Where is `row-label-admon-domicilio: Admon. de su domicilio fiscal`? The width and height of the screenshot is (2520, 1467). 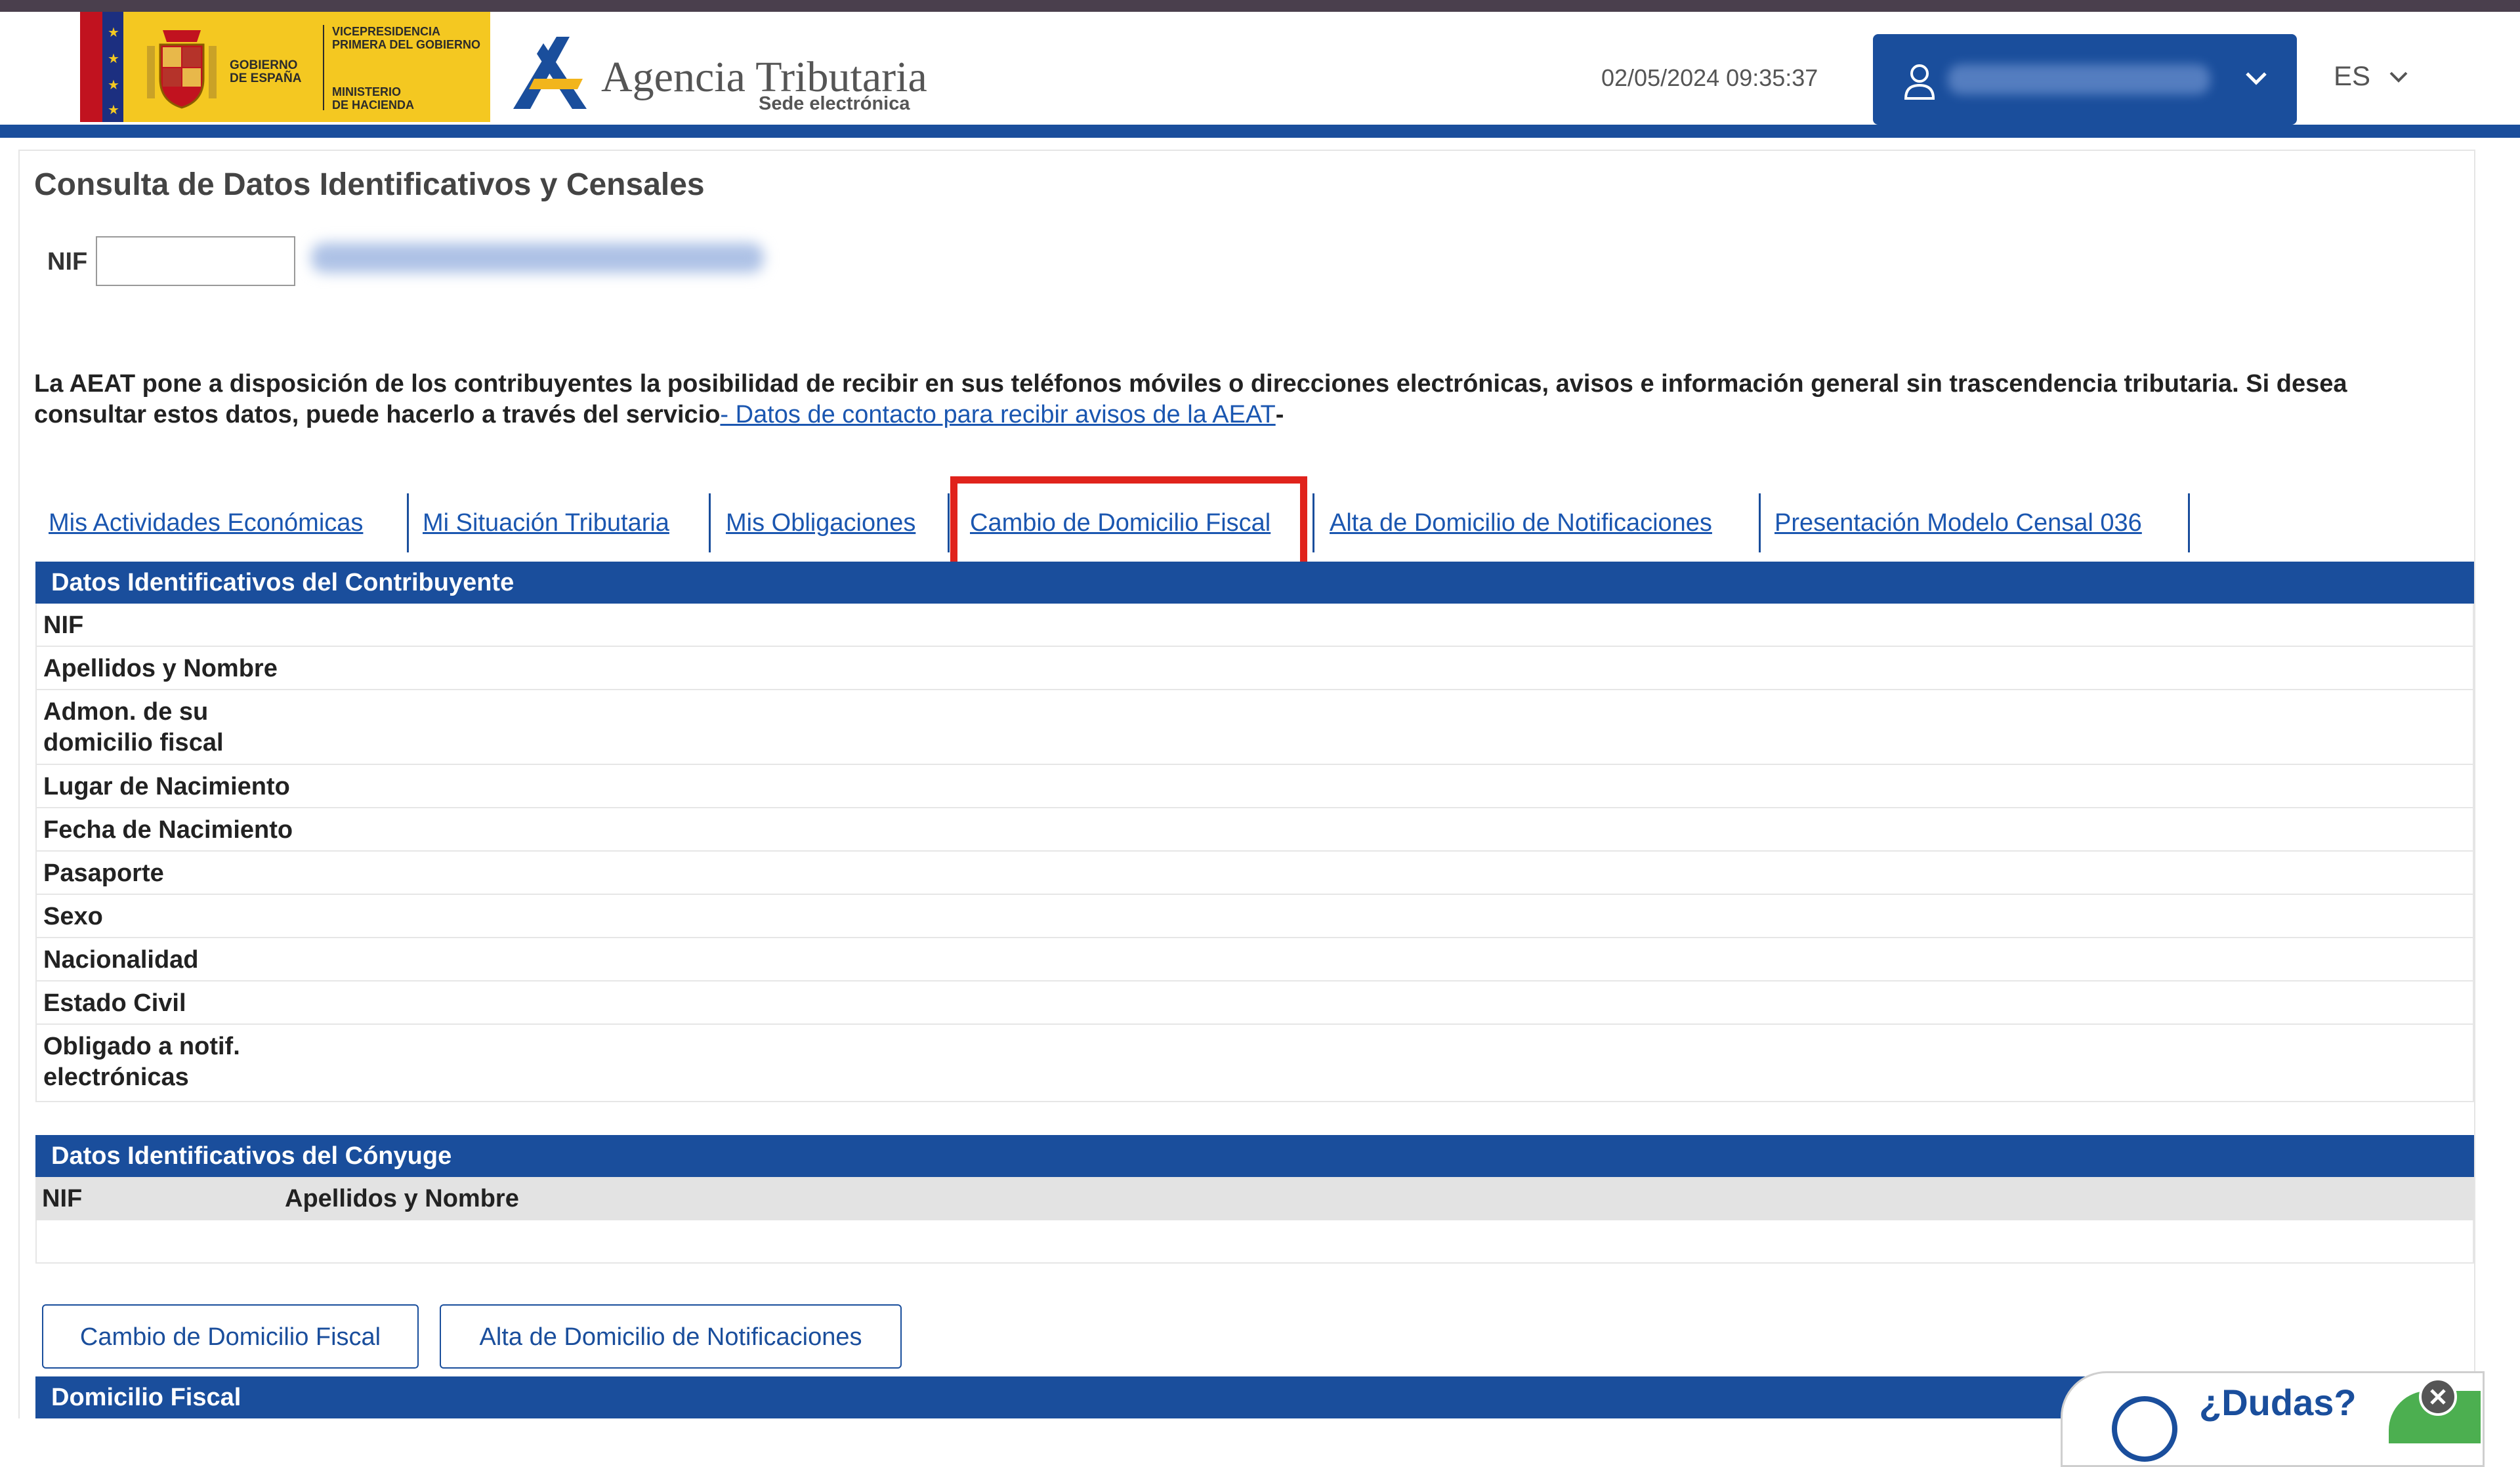 row-label-admon-domicilio: Admon. de su domicilio fiscal is located at coordinates (133, 727).